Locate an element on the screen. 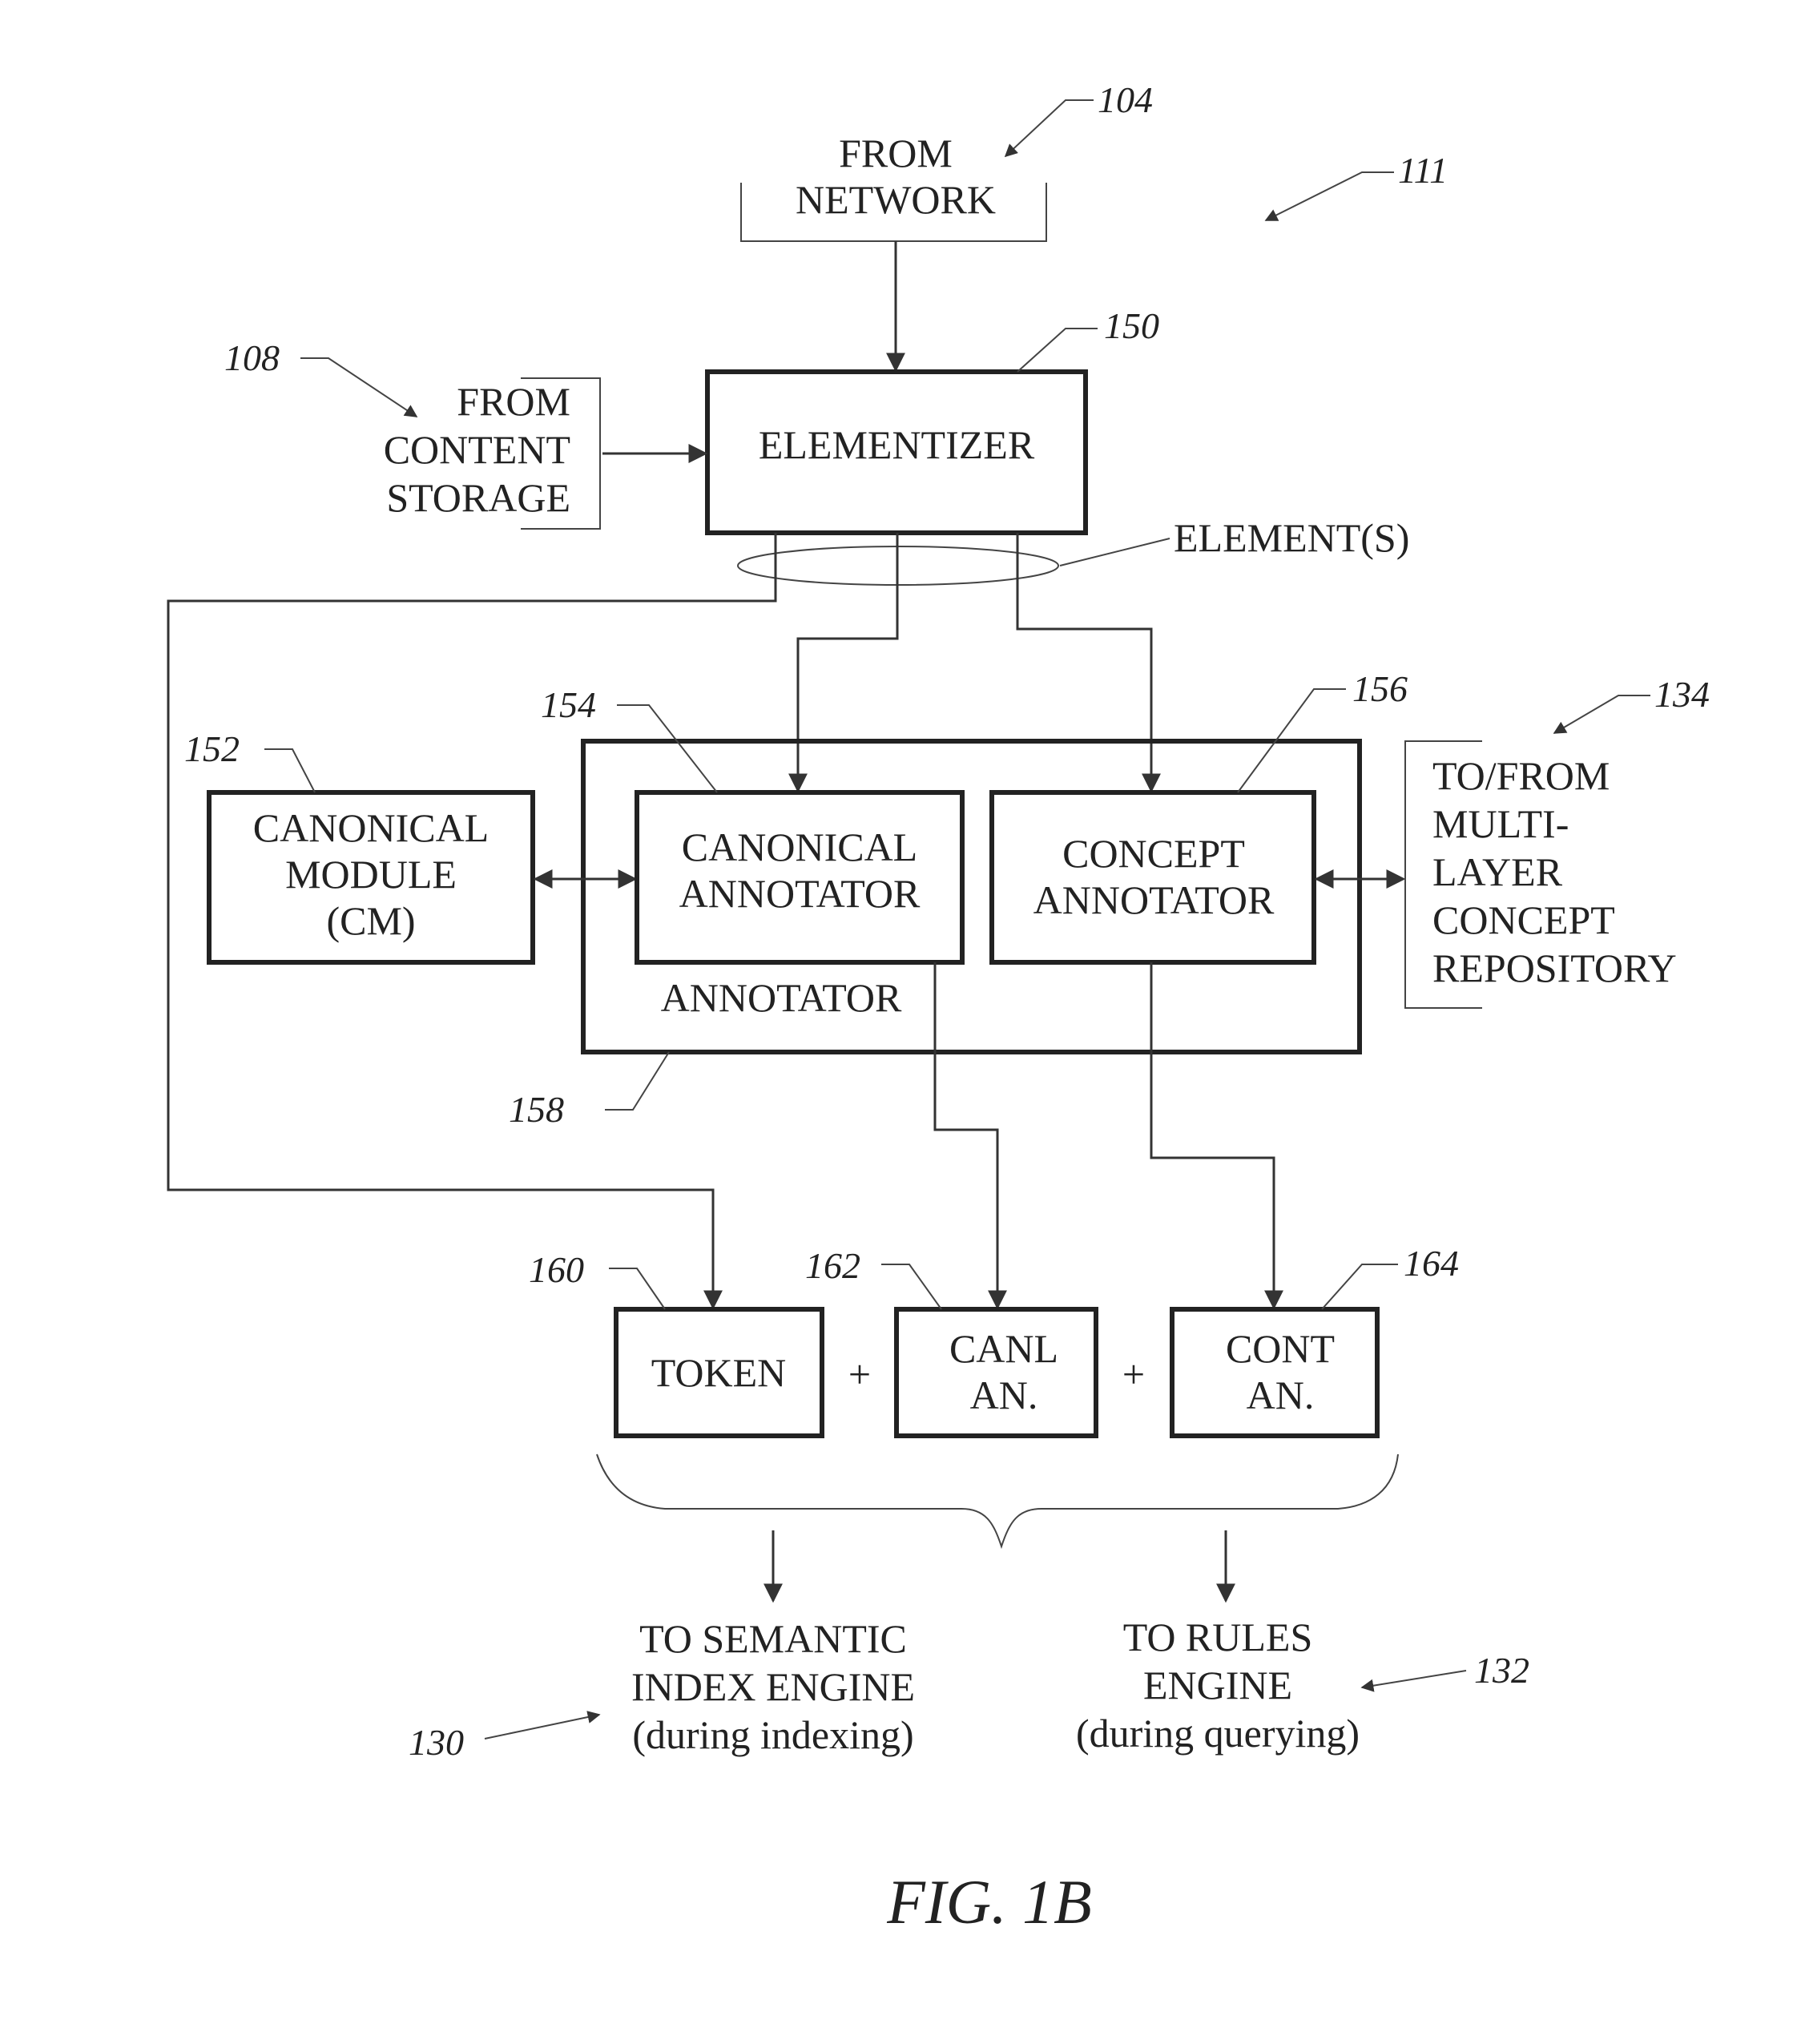  svg-text: ENGINE is located at coordinates (1217, 1685).